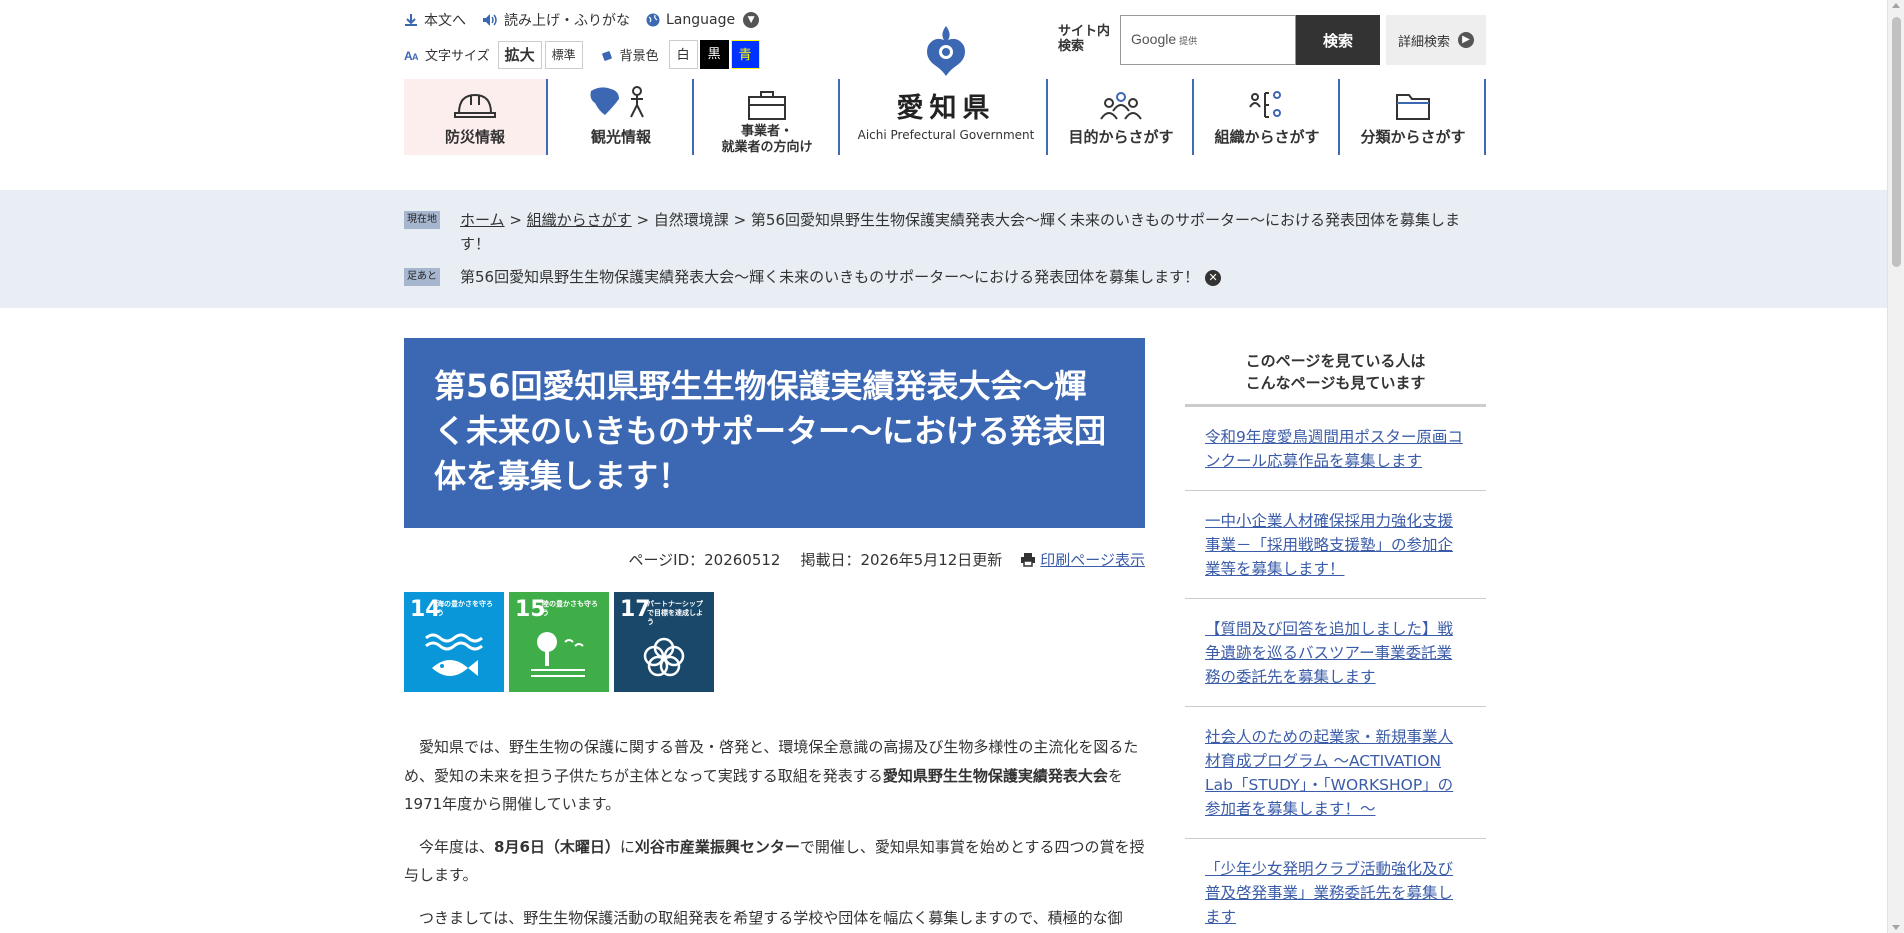 The image size is (1904, 933). Describe the element at coordinates (559, 642) in the screenshot. I see `sdg-15-icon: 15 陸の豊かさも守ろう` at that location.